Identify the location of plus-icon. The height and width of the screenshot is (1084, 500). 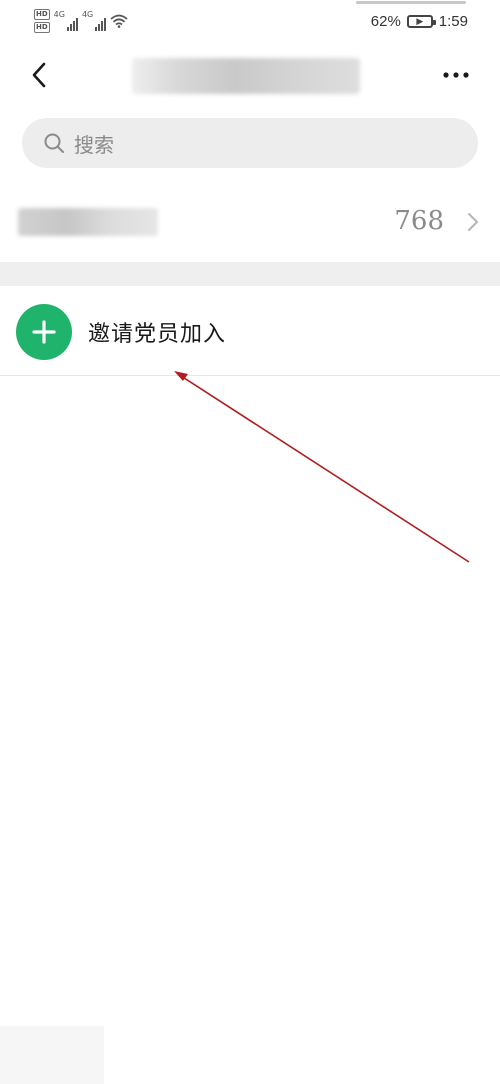
(44, 332).